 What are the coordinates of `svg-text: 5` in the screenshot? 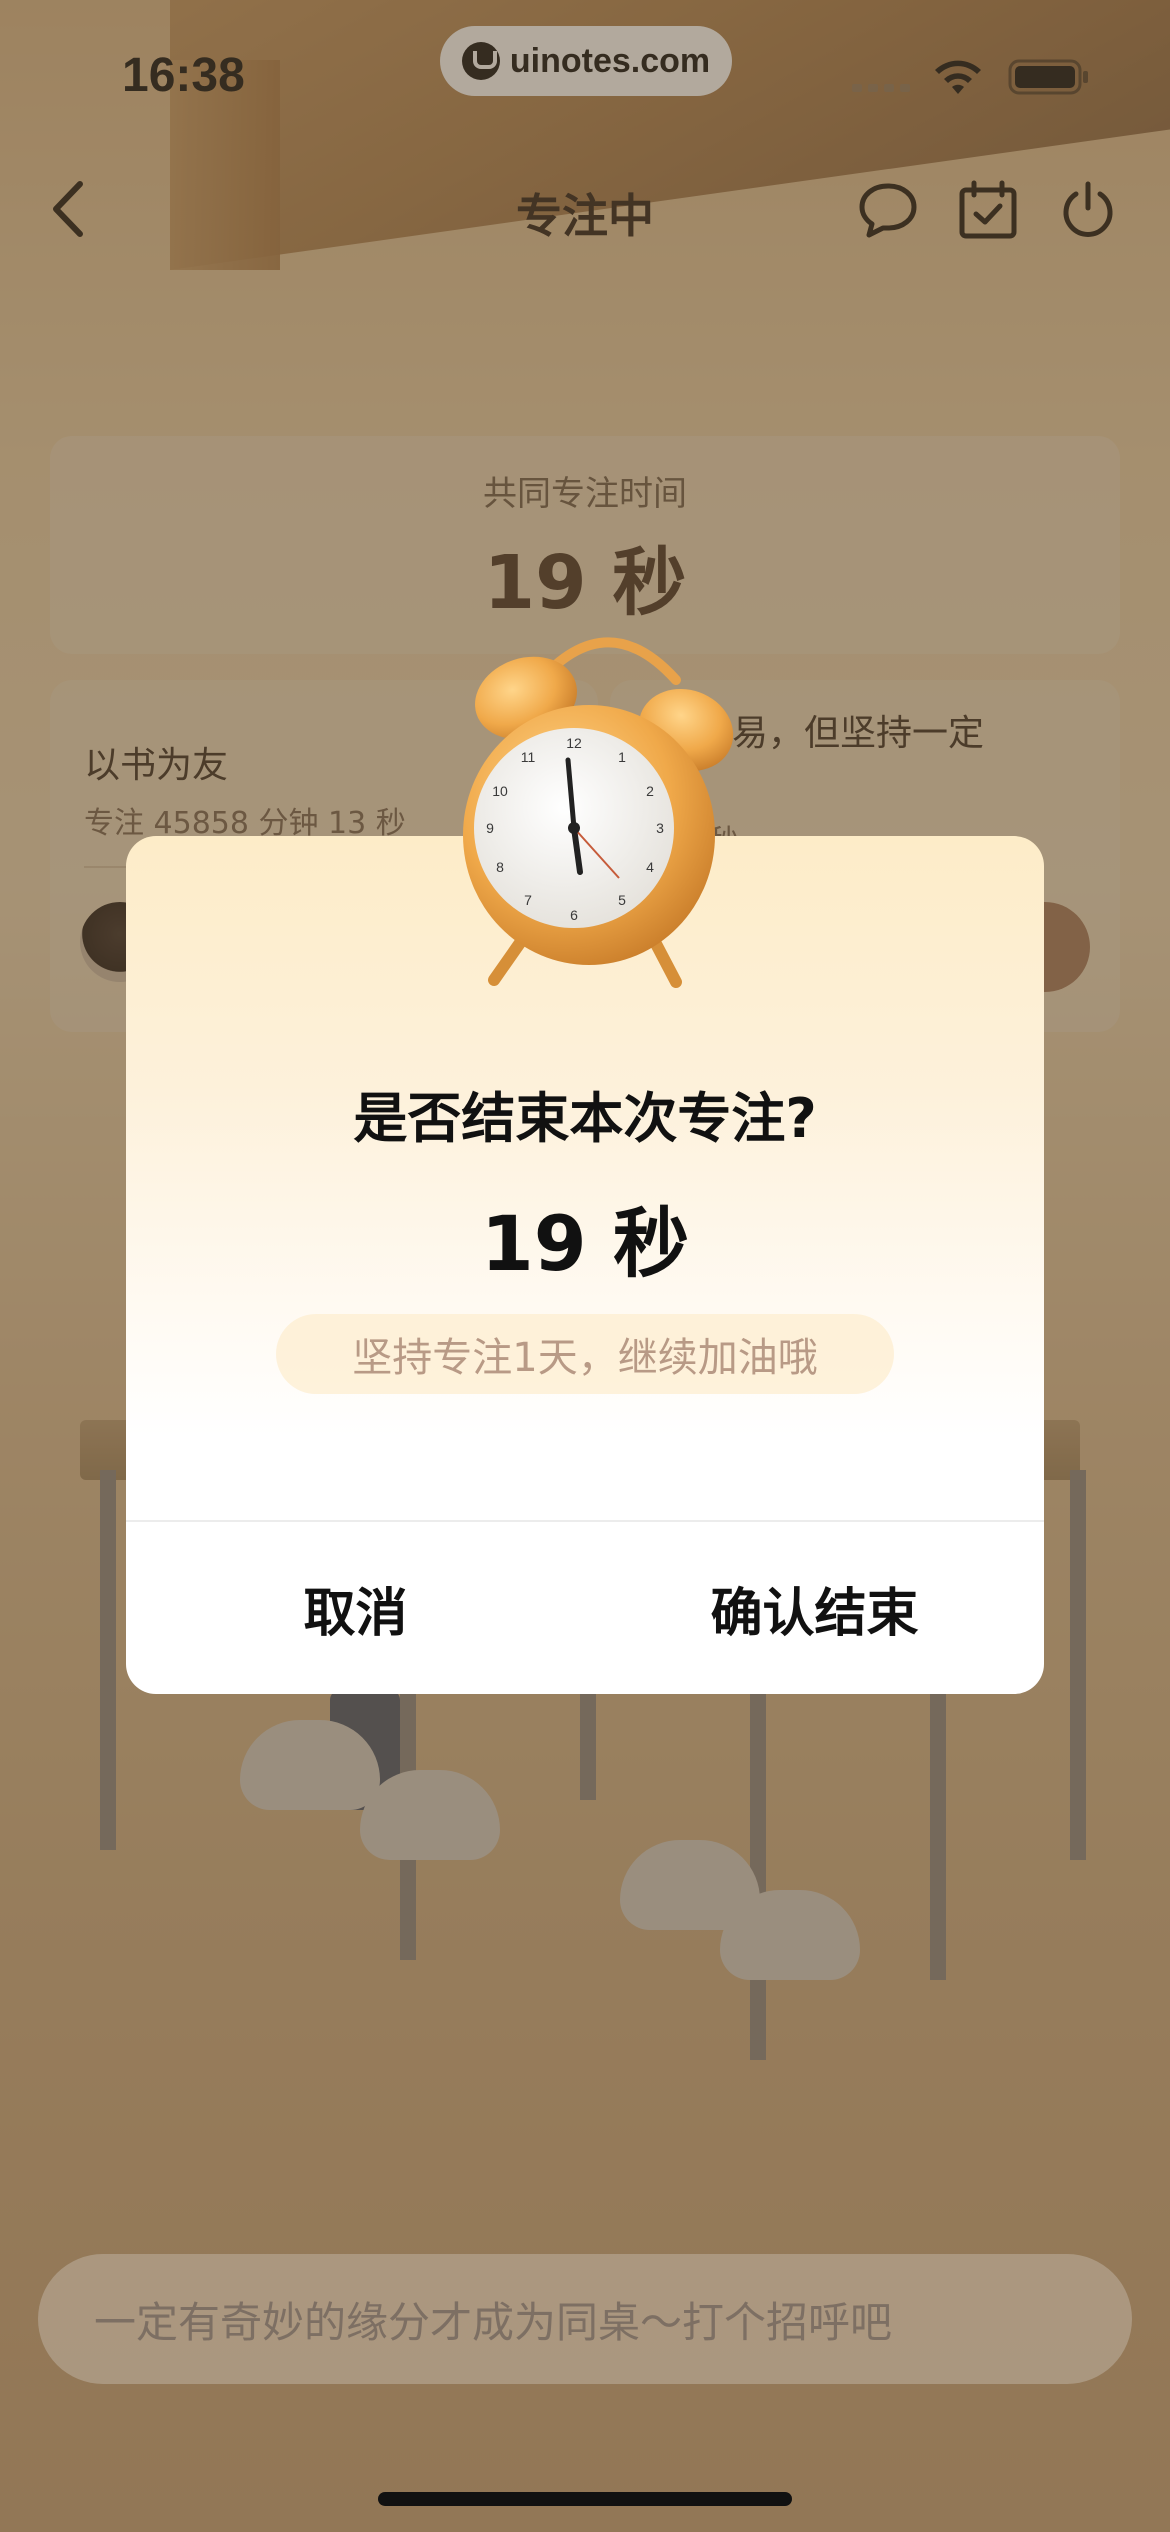 It's located at (622, 900).